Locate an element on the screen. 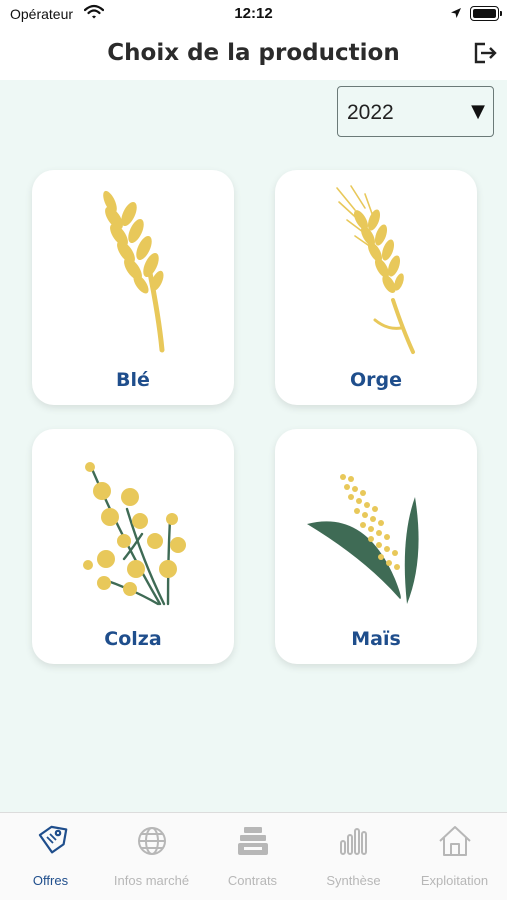 The image size is (507, 900). year-select: 2022 ▼ is located at coordinates (415, 111).